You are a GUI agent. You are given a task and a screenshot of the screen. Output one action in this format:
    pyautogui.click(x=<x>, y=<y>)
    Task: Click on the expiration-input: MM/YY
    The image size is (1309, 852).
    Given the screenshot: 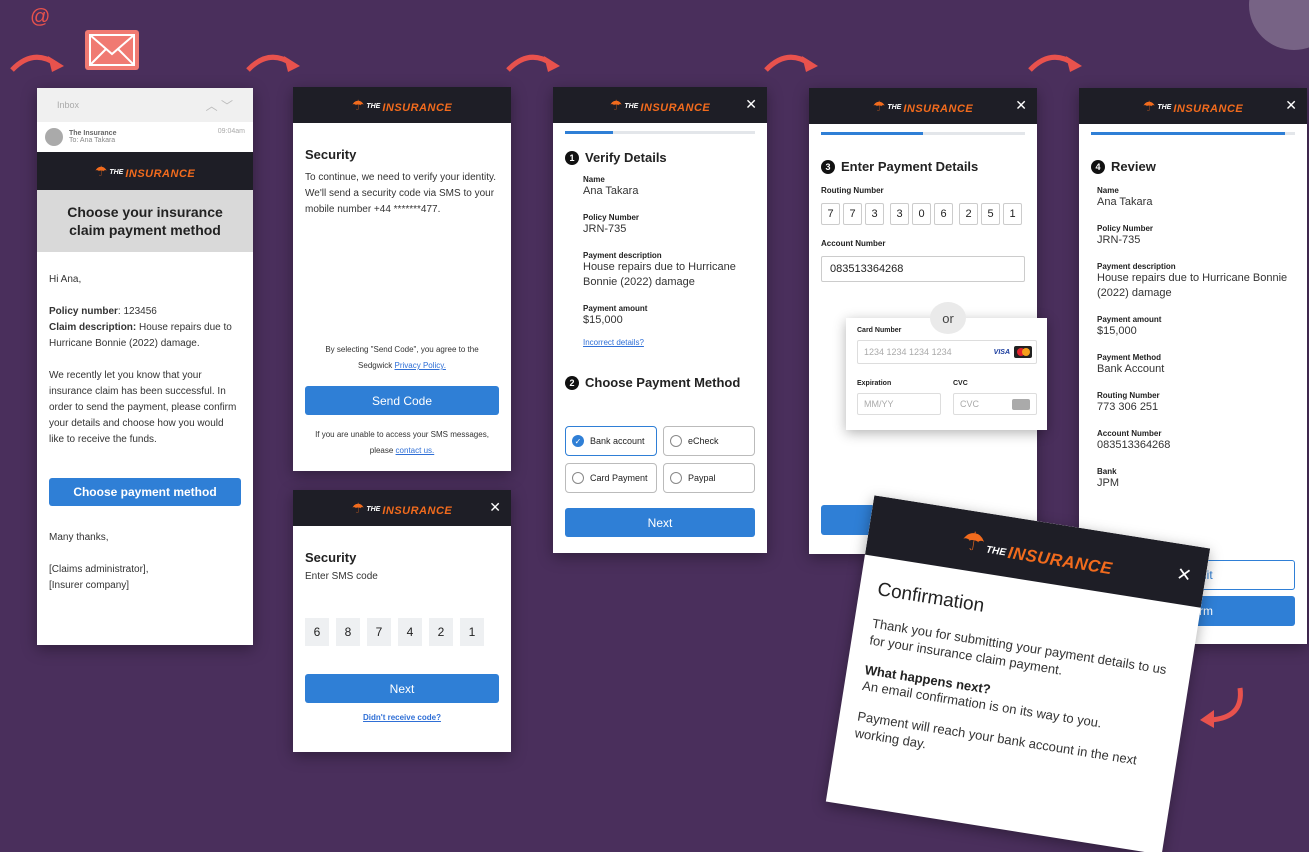 What is the action you would take?
    pyautogui.click(x=899, y=404)
    